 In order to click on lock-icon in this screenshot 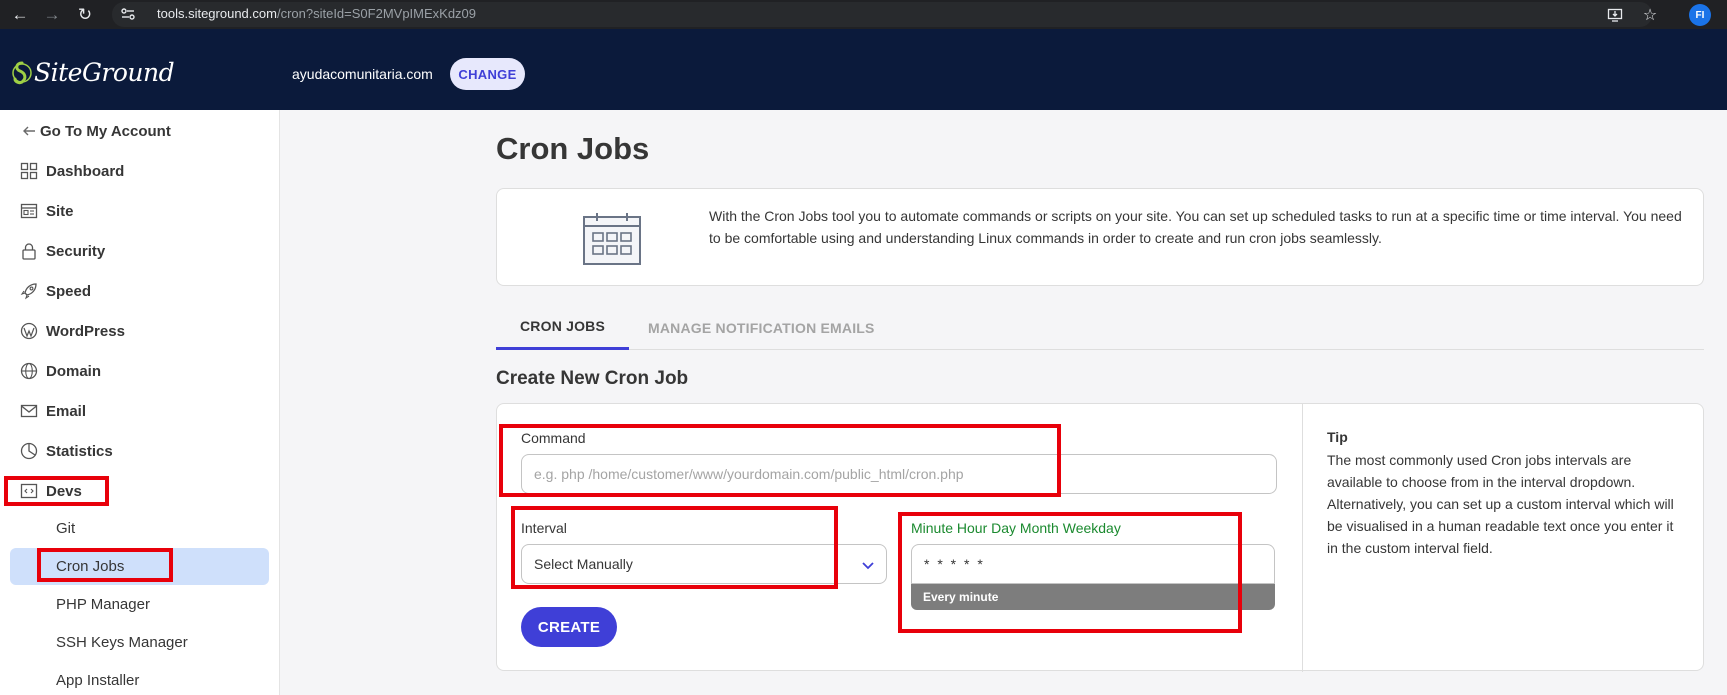, I will do `click(29, 251)`.